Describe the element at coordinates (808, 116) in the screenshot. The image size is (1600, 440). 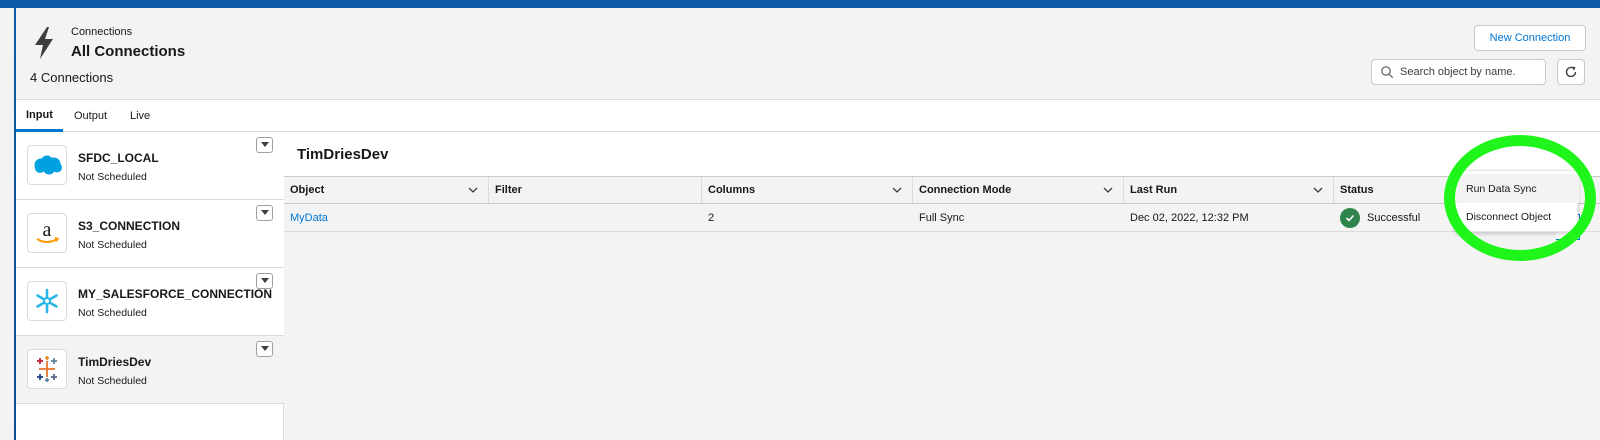
I see `tab-bar: Input Output Live` at that location.